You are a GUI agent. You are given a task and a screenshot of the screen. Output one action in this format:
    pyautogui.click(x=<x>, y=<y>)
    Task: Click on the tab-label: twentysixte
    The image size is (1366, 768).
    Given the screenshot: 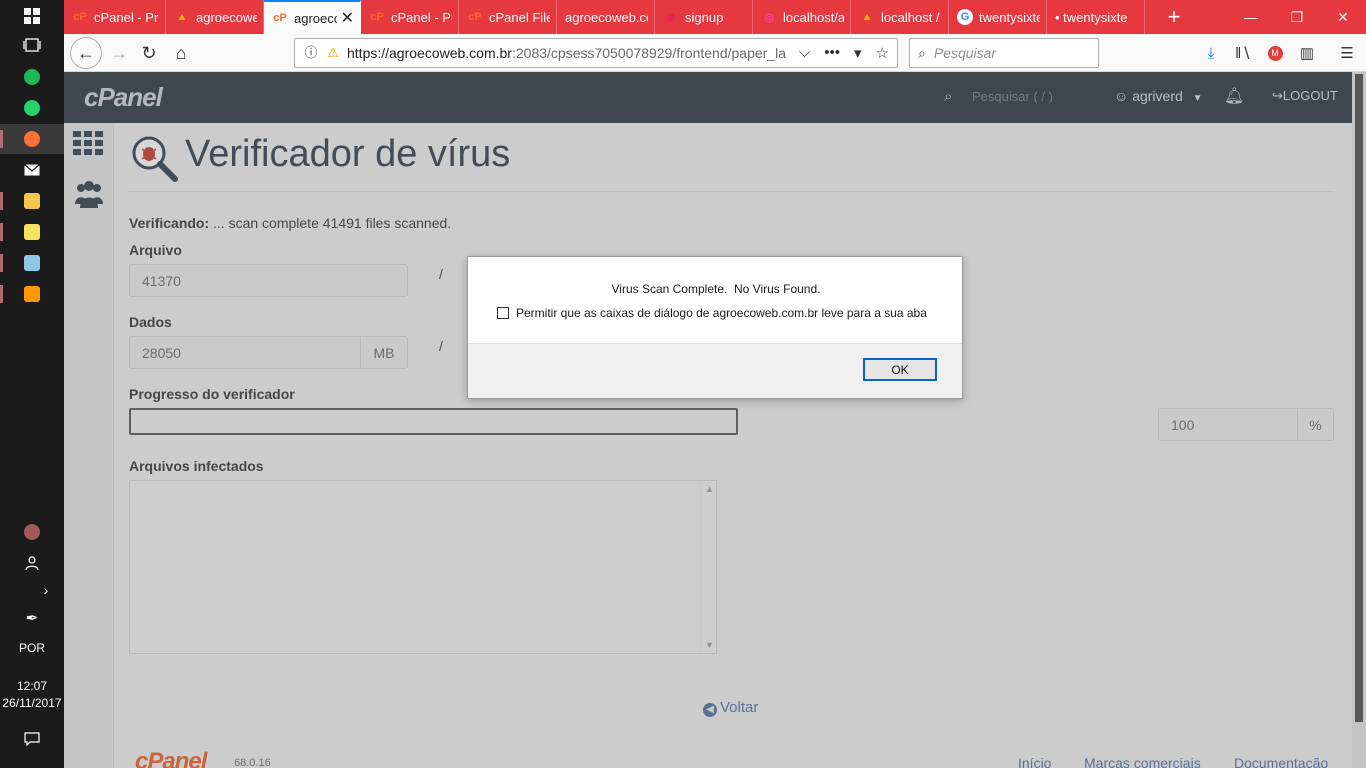 What is the action you would take?
    pyautogui.click(x=1009, y=17)
    